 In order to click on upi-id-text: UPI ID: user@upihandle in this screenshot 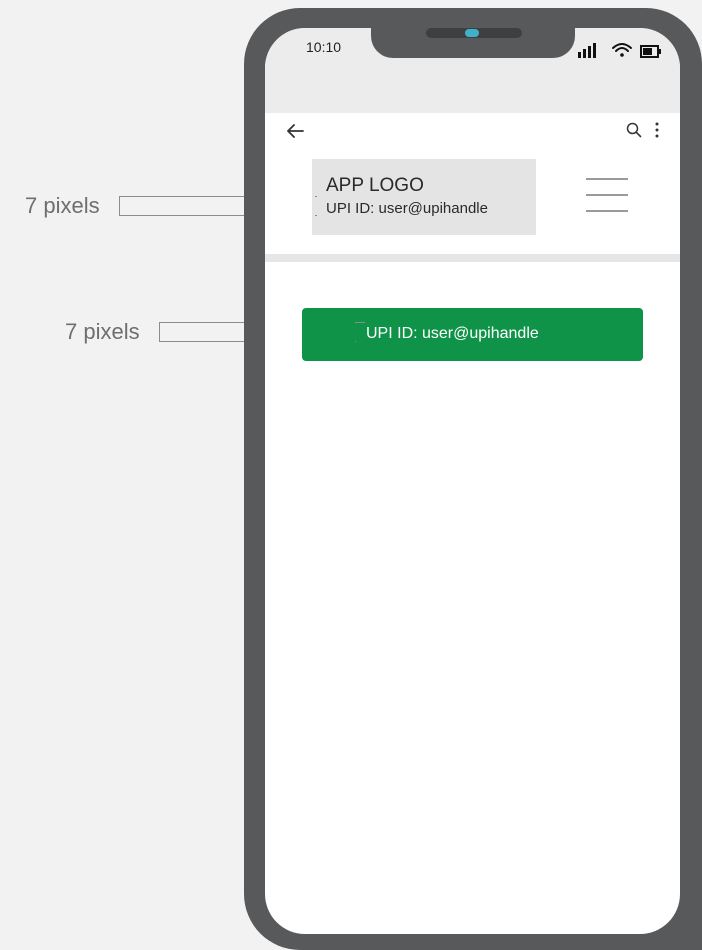, I will do `click(407, 208)`.